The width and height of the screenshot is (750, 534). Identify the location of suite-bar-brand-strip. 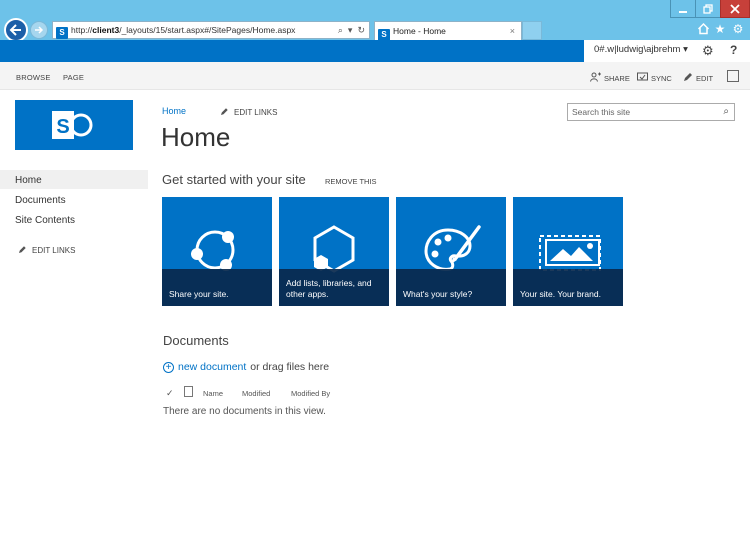
(292, 51).